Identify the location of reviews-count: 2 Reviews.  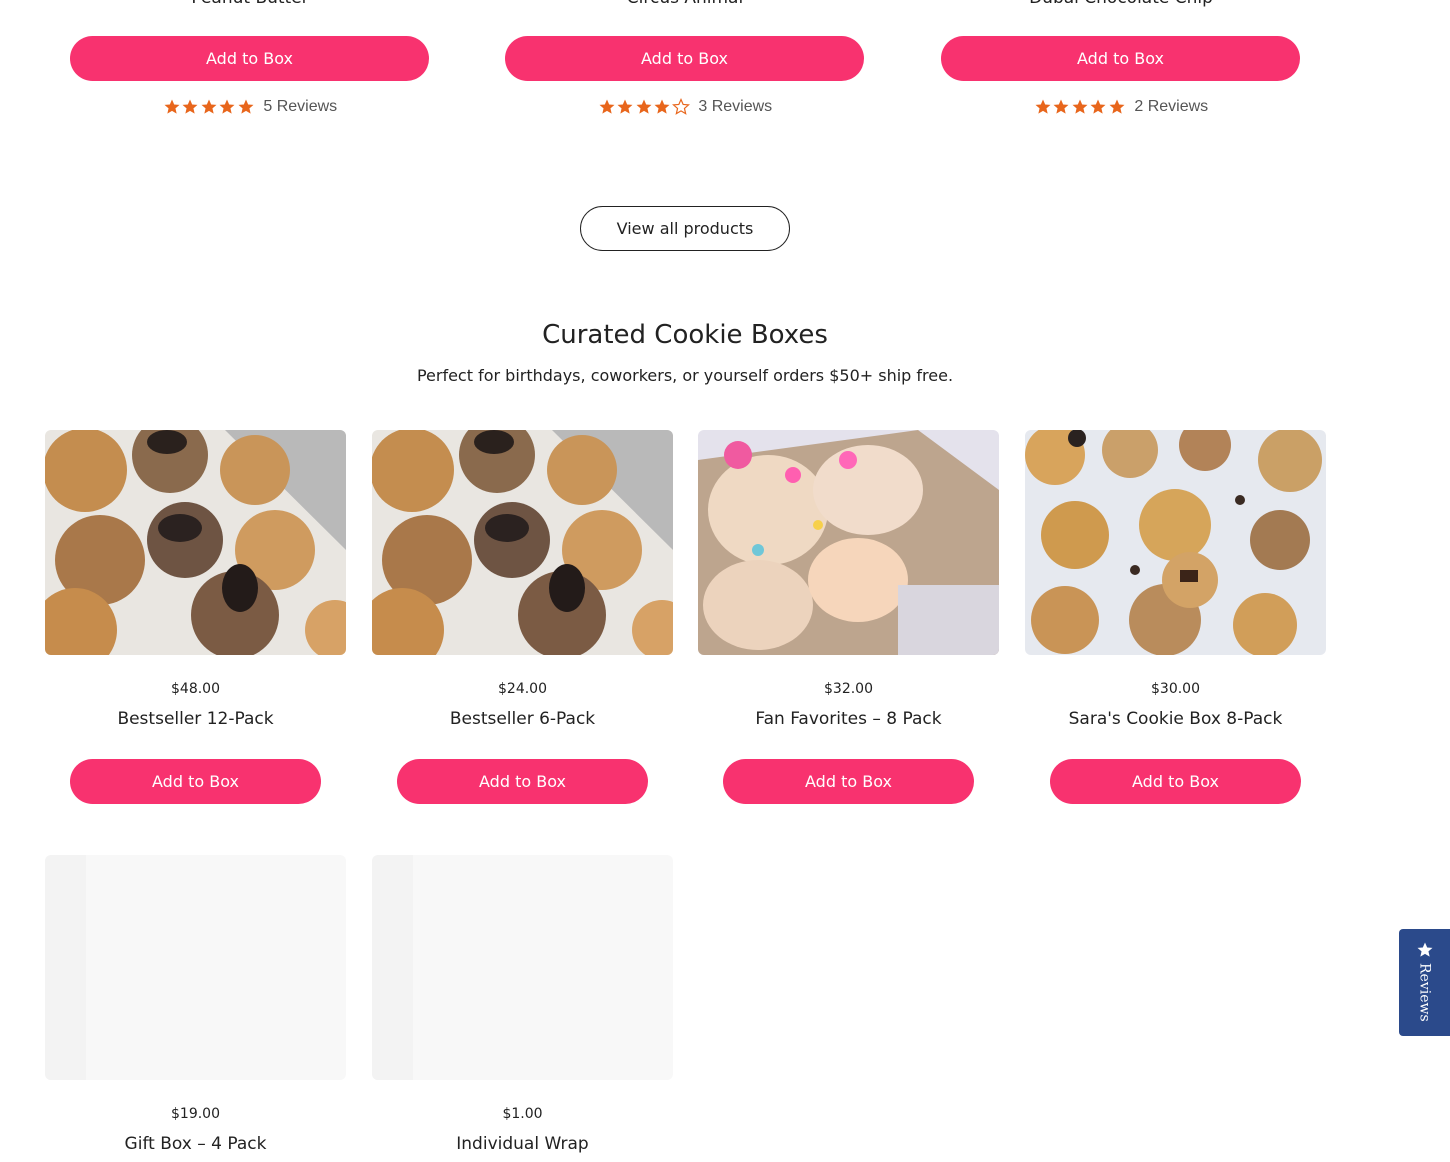
(1171, 106).